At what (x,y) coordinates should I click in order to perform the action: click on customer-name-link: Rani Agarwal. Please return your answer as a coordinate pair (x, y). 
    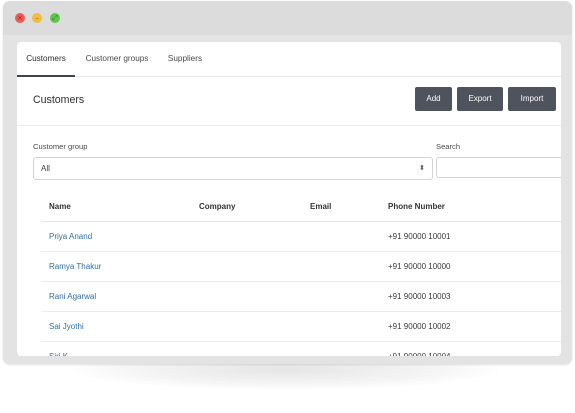
    Looking at the image, I should click on (72, 296).